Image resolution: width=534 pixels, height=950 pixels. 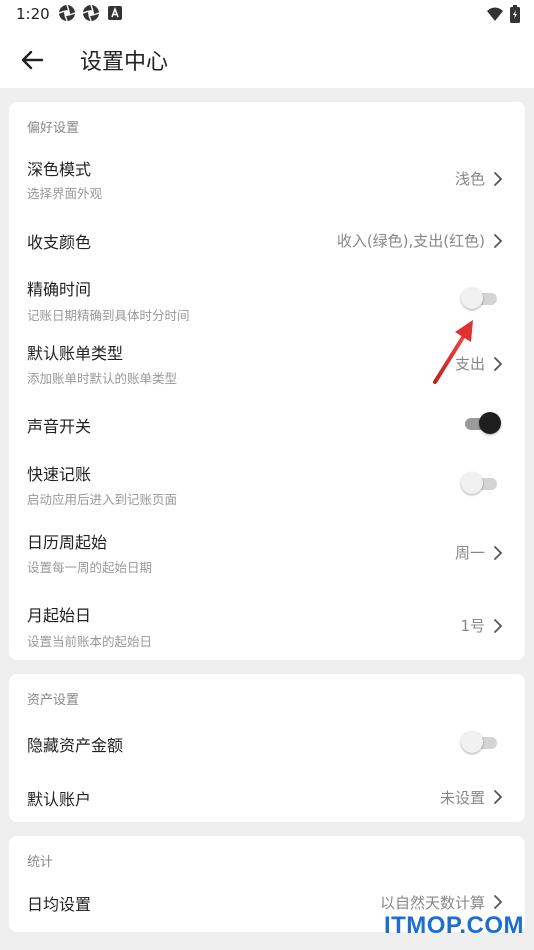 I want to click on status-system-icons, so click(x=503, y=14).